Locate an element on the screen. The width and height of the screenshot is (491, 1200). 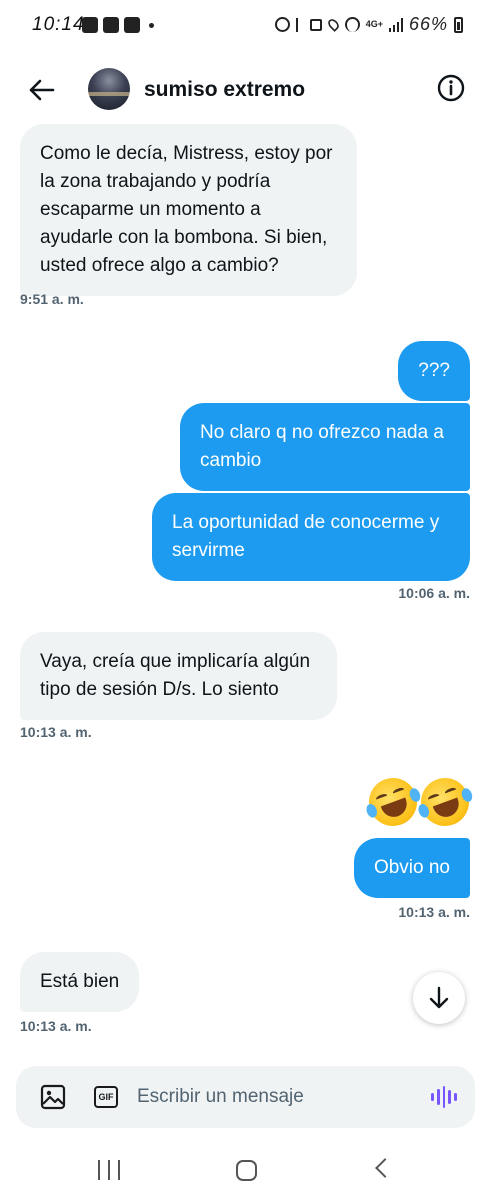
system-icons: 4G+ 66% is located at coordinates (368, 24).